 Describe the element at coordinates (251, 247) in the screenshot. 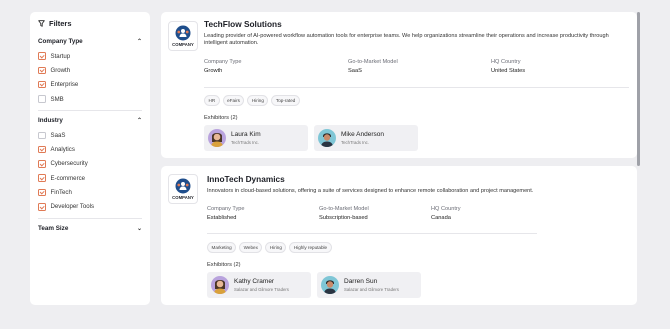

I see `tag: Webex` at that location.